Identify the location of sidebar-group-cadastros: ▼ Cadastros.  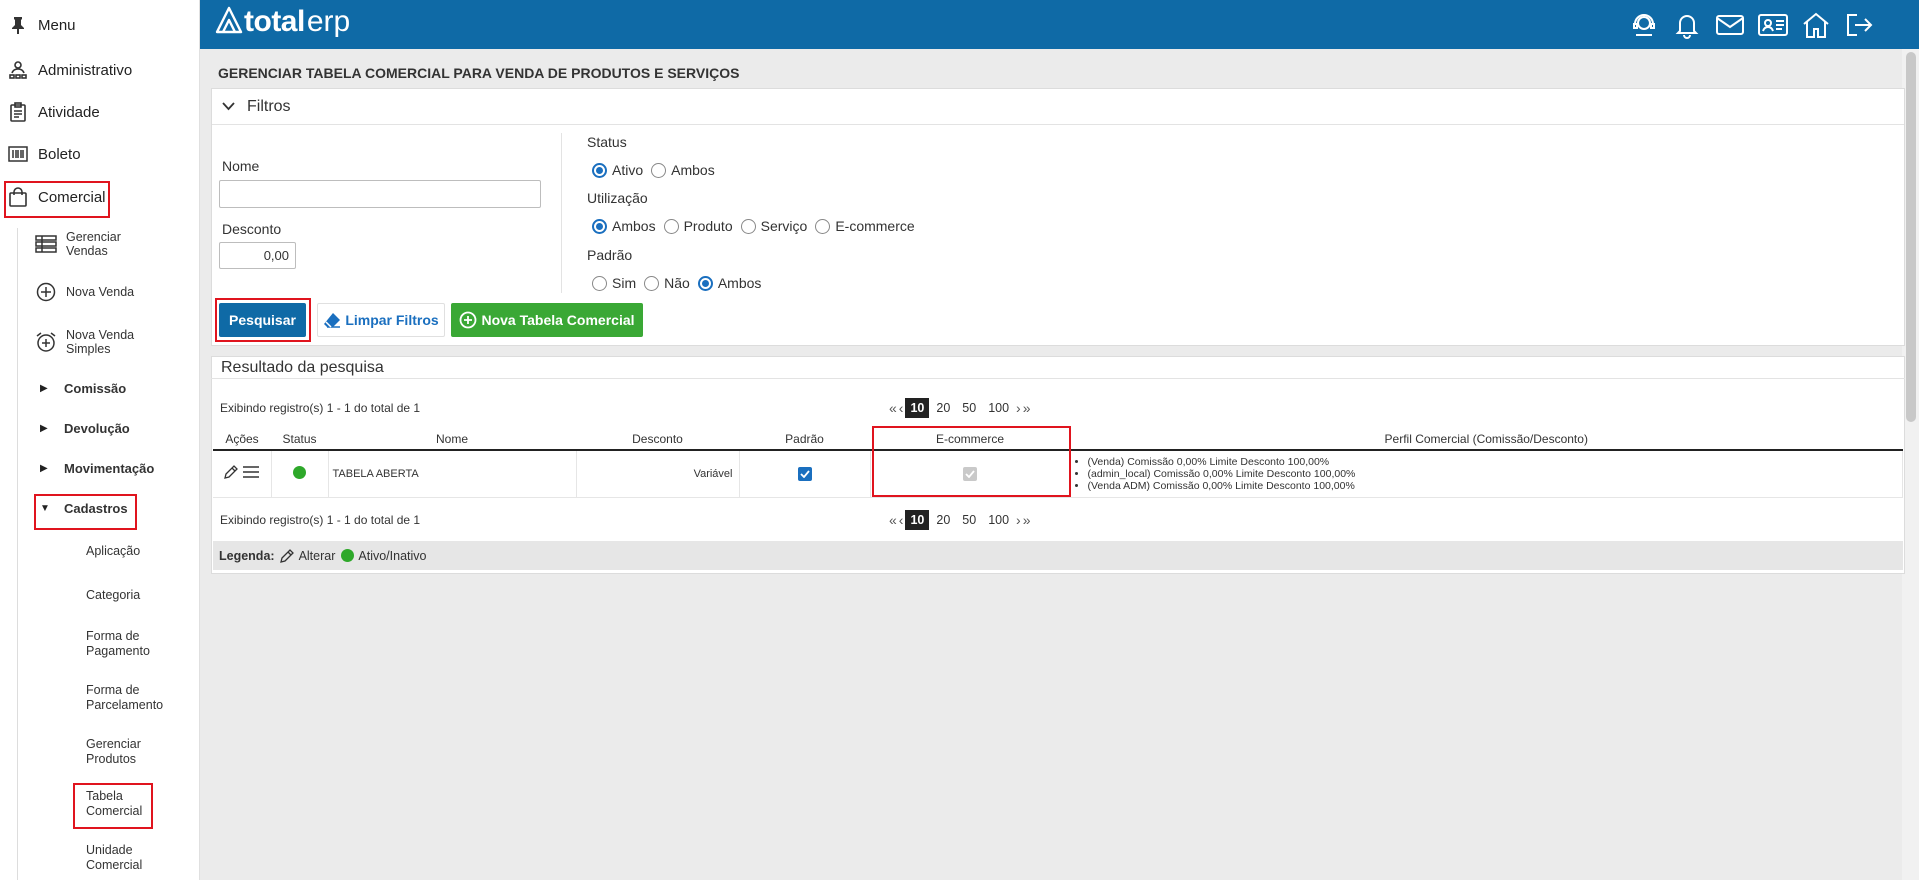
(84, 508).